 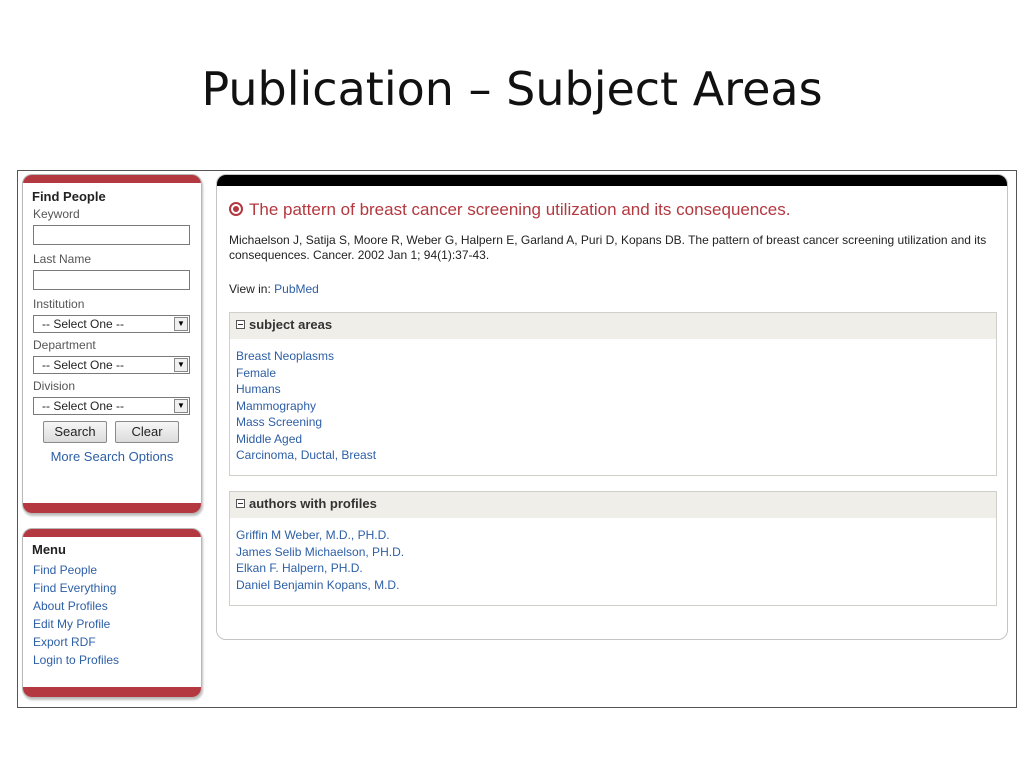 I want to click on author-link: James Selib Michaelson, PH.D., so click(x=616, y=552).